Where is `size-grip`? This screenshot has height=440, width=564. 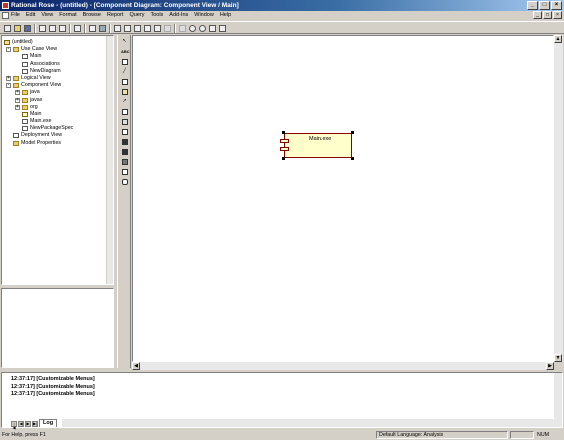 size-grip is located at coordinates (558, 366).